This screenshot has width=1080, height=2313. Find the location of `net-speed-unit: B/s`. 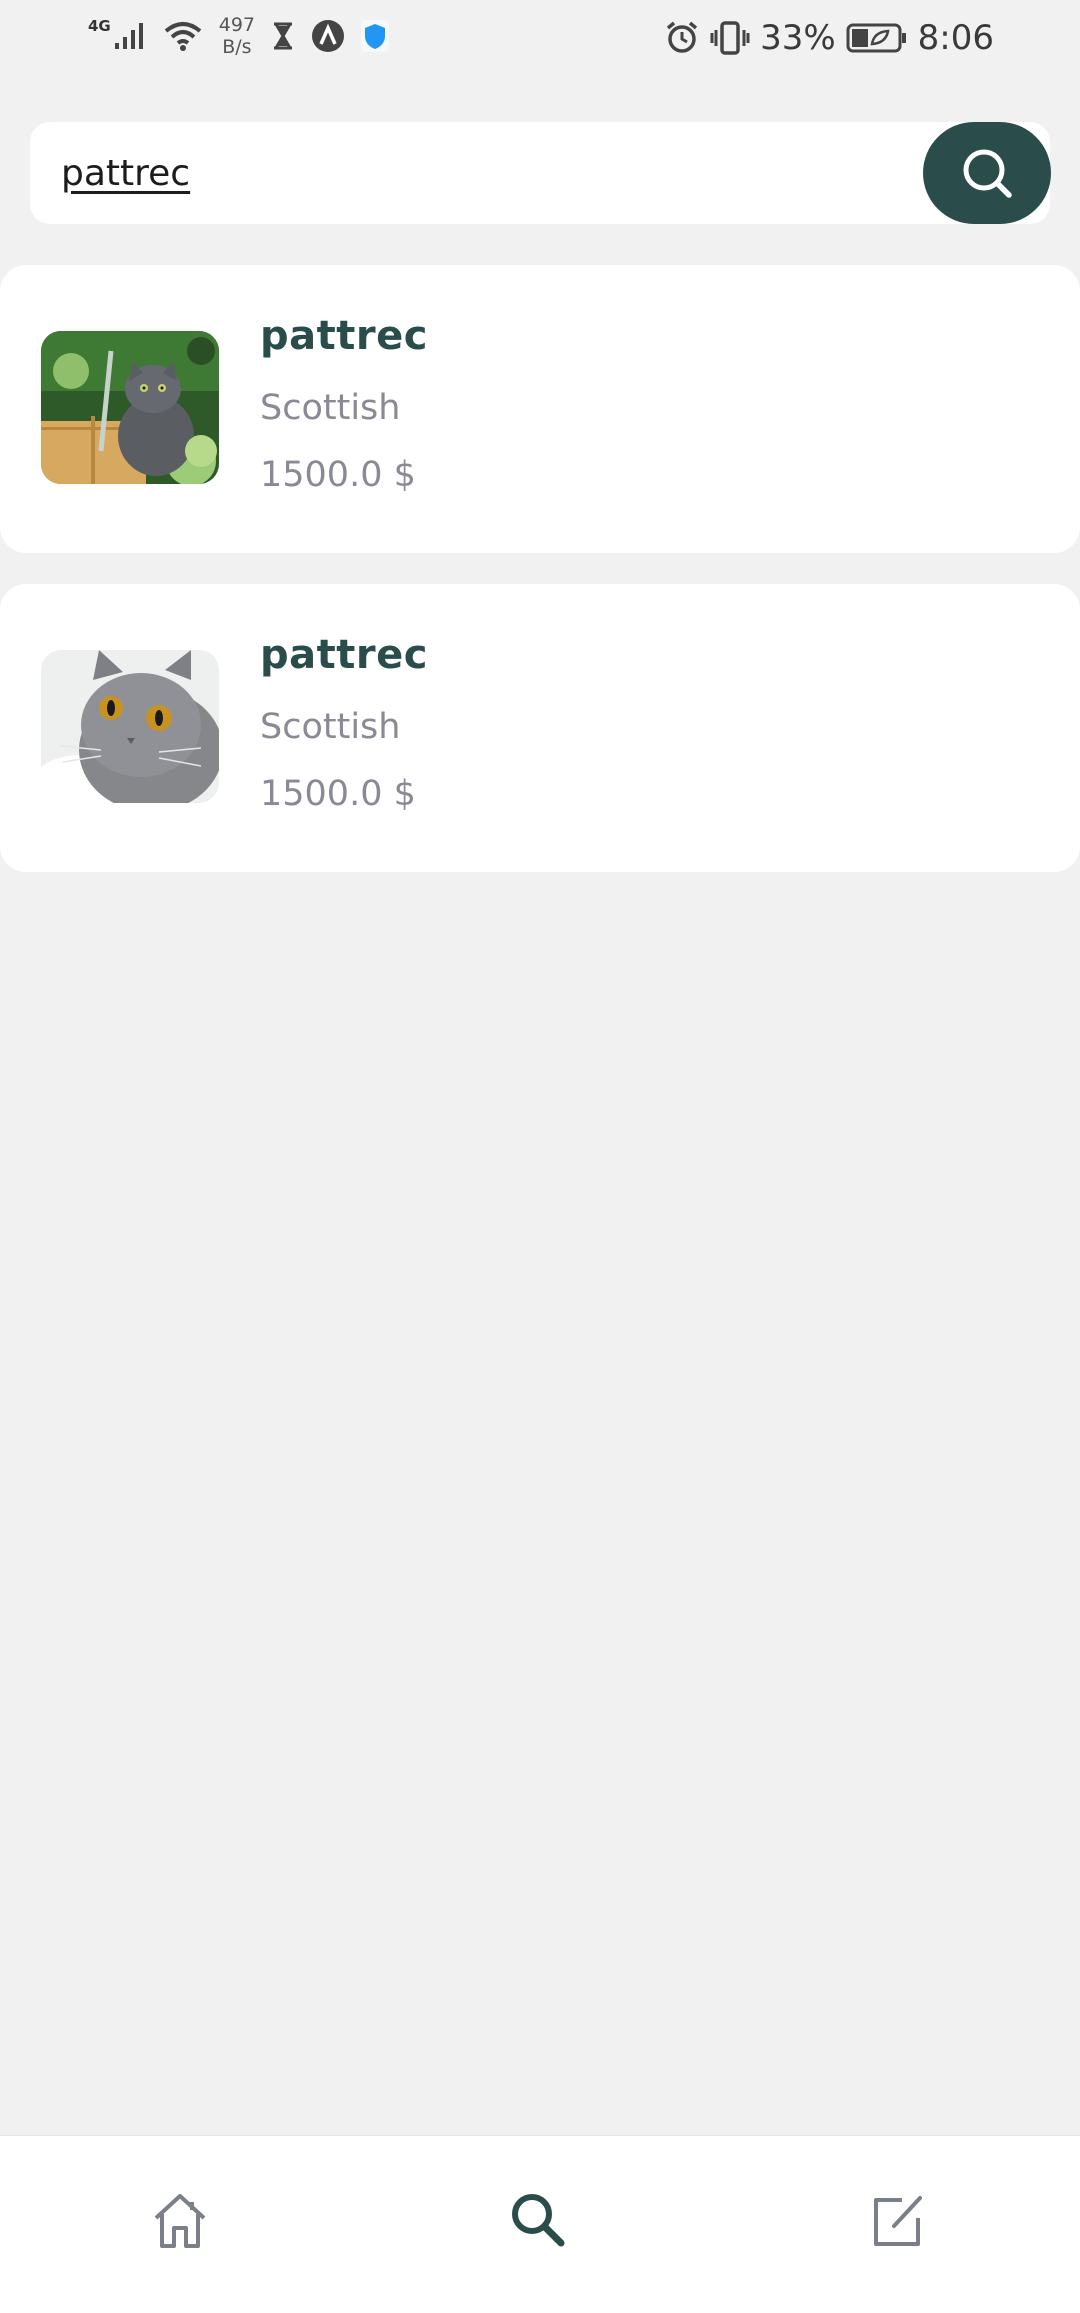

net-speed-unit: B/s is located at coordinates (237, 47).